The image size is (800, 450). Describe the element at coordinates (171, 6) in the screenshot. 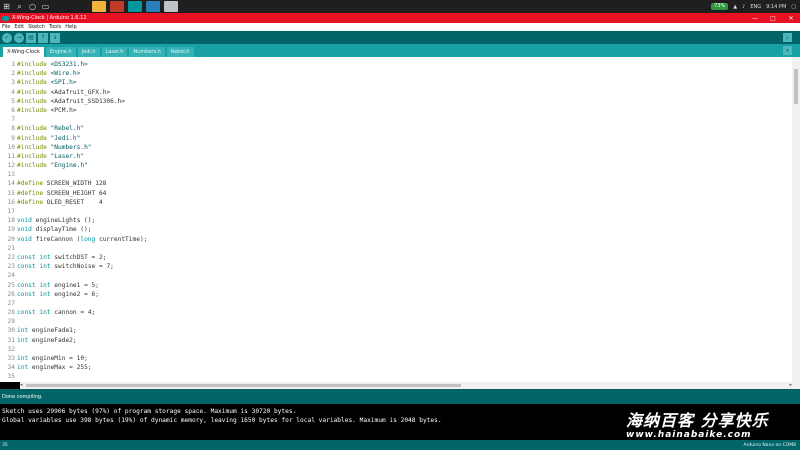

I see `notes-app-icon` at that location.